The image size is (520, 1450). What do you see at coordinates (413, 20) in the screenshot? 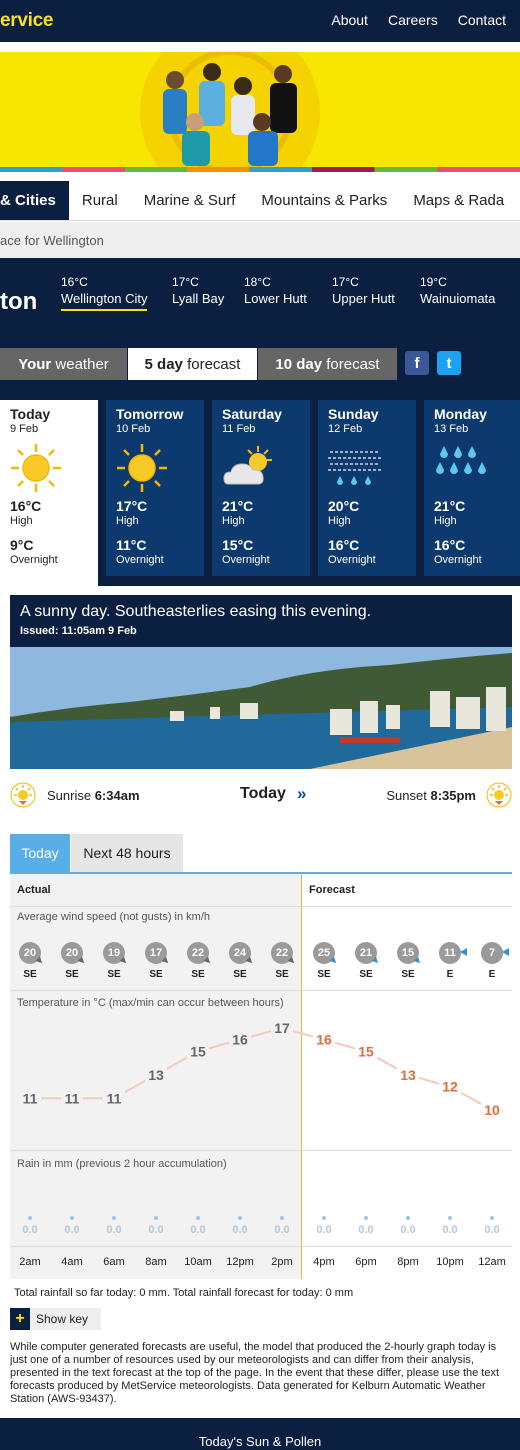
I see `nav-careers-link: Careers` at bounding box center [413, 20].